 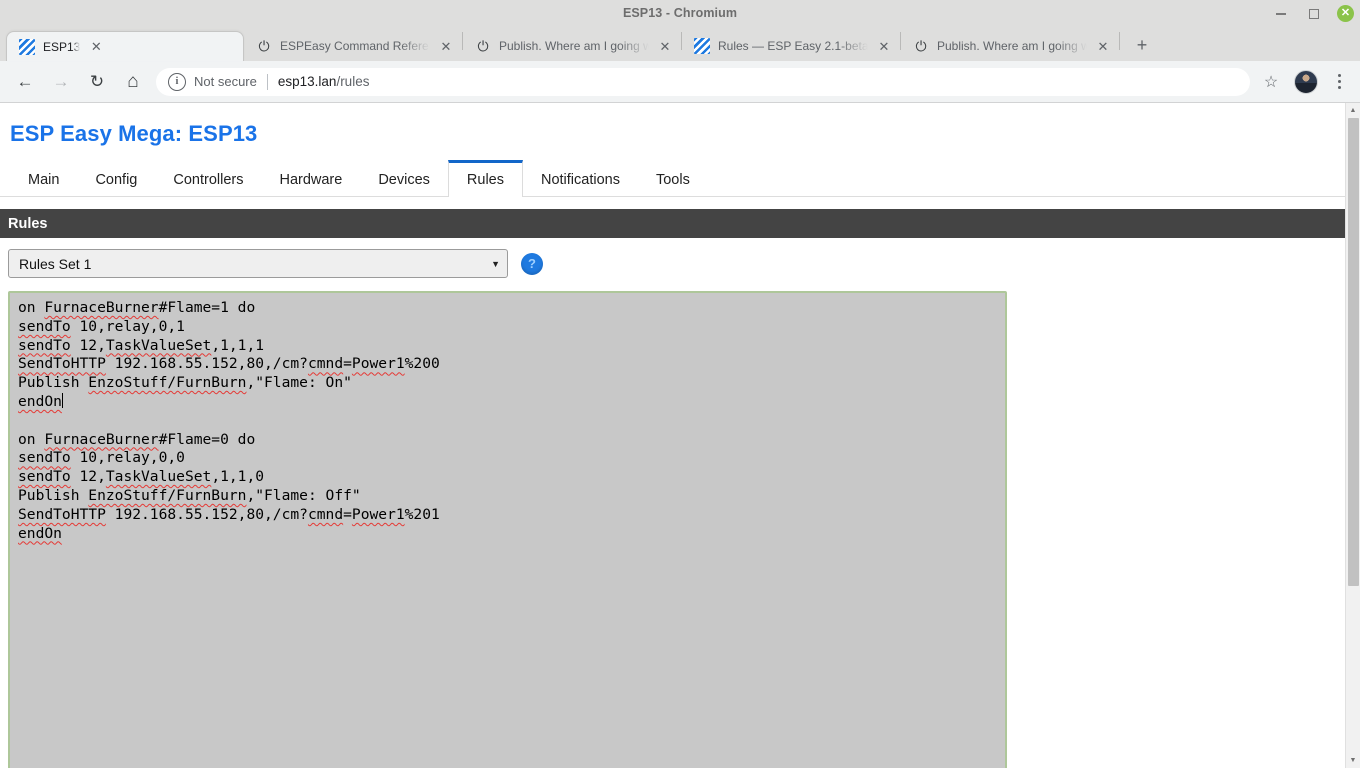 What do you see at coordinates (1281, 13) in the screenshot?
I see `minimize-button` at bounding box center [1281, 13].